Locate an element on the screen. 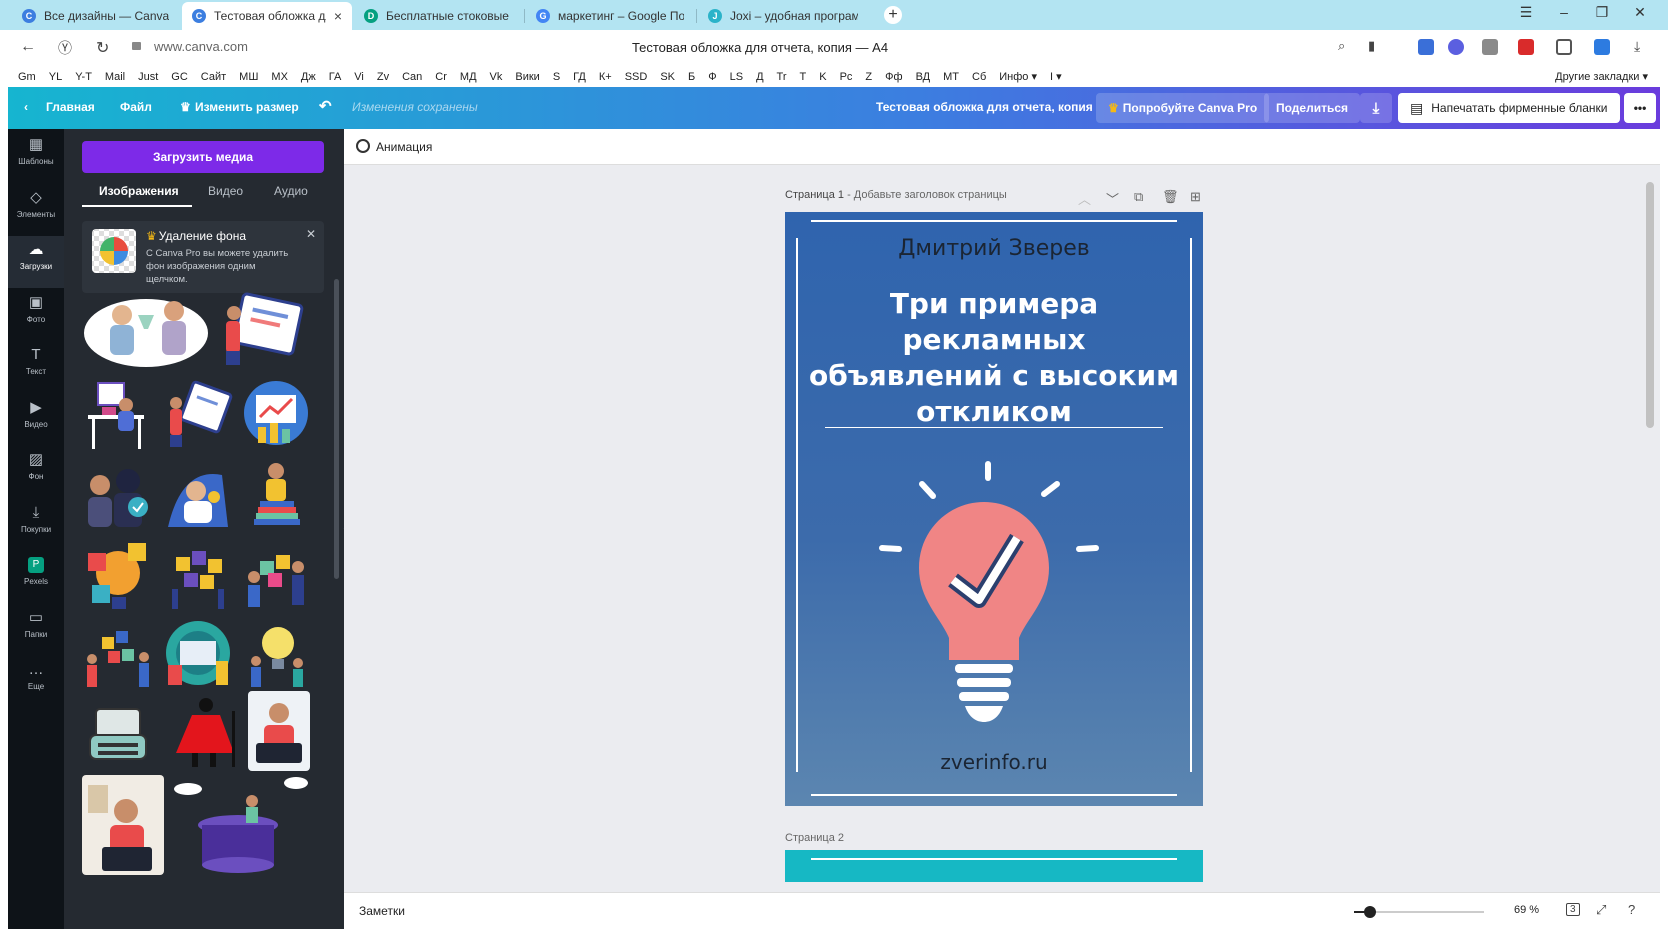 The height and width of the screenshot is (929, 1668). page-1-label: Страница 1 - Добавьте заголовок страницы is located at coordinates (896, 195).